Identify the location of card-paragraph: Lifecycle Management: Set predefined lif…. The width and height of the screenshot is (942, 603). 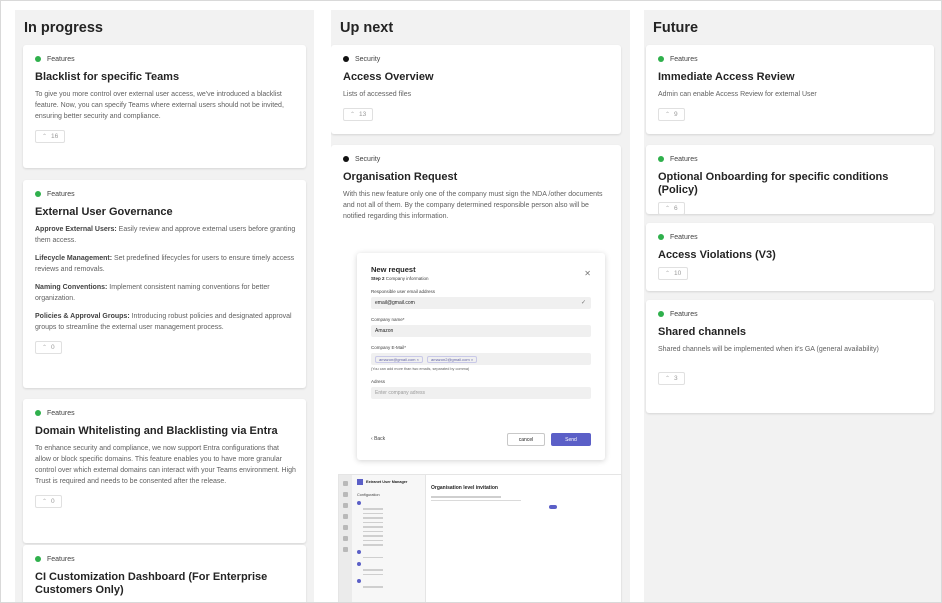
(165, 264).